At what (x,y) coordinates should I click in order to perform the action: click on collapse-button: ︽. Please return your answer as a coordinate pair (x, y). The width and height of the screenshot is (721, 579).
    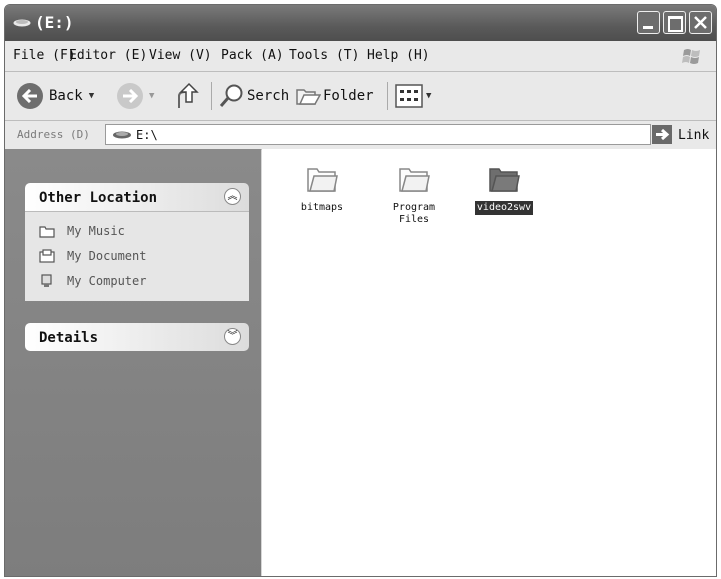
    Looking at the image, I should click on (232, 196).